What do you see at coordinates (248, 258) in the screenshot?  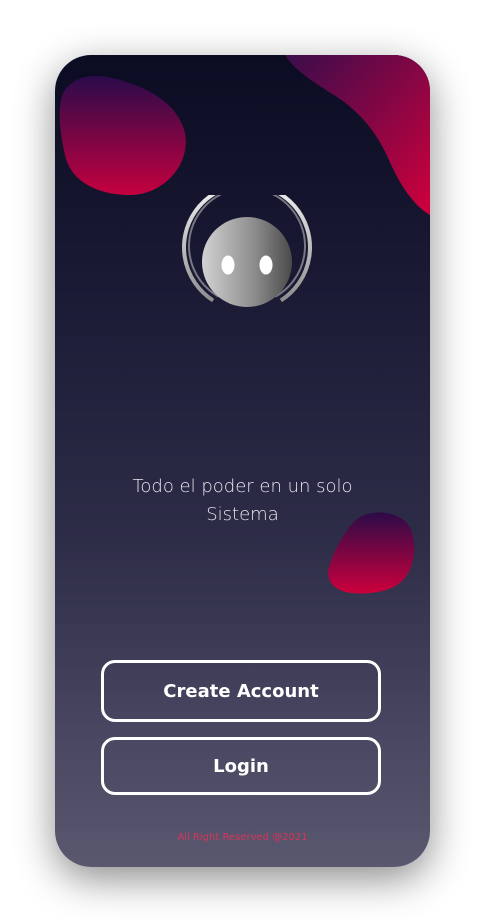 I see `robot-face-logo-icon` at bounding box center [248, 258].